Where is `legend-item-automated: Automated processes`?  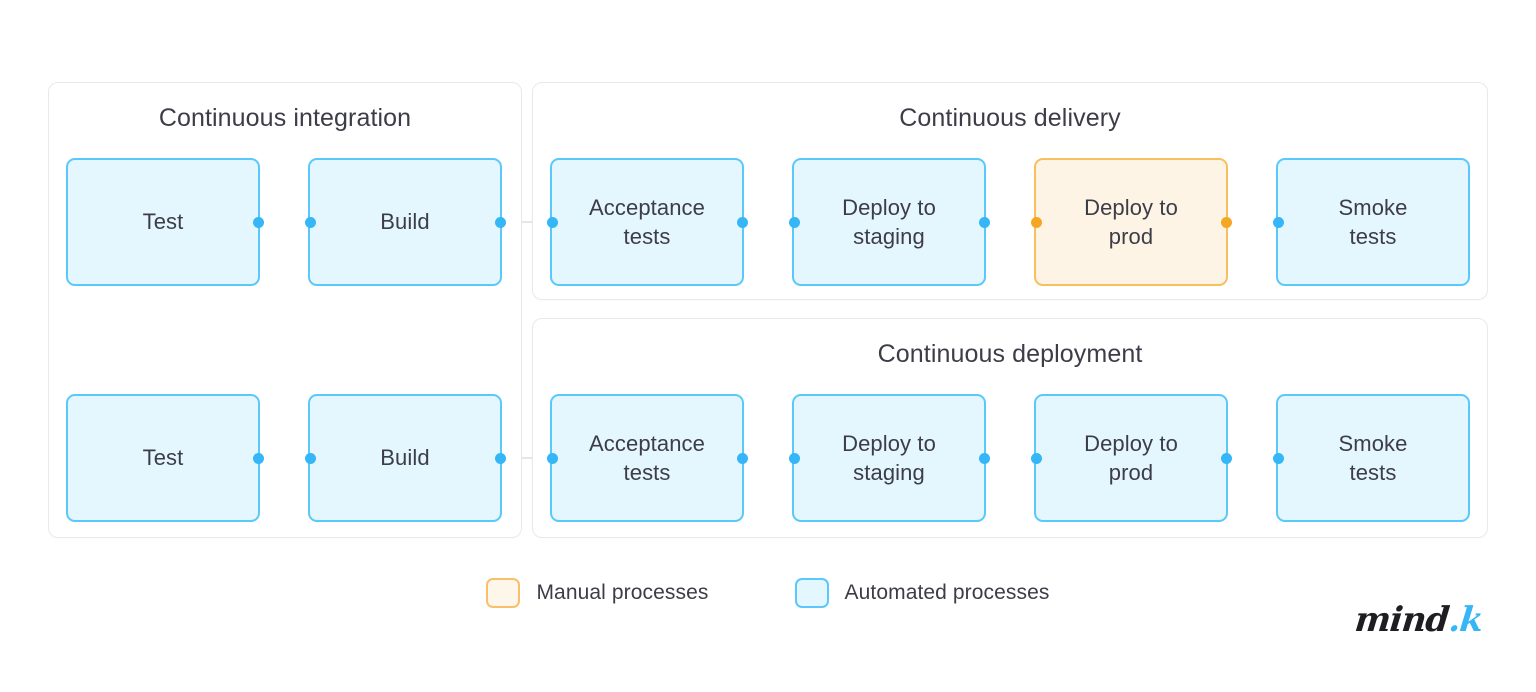 legend-item-automated: Automated processes is located at coordinates (922, 593).